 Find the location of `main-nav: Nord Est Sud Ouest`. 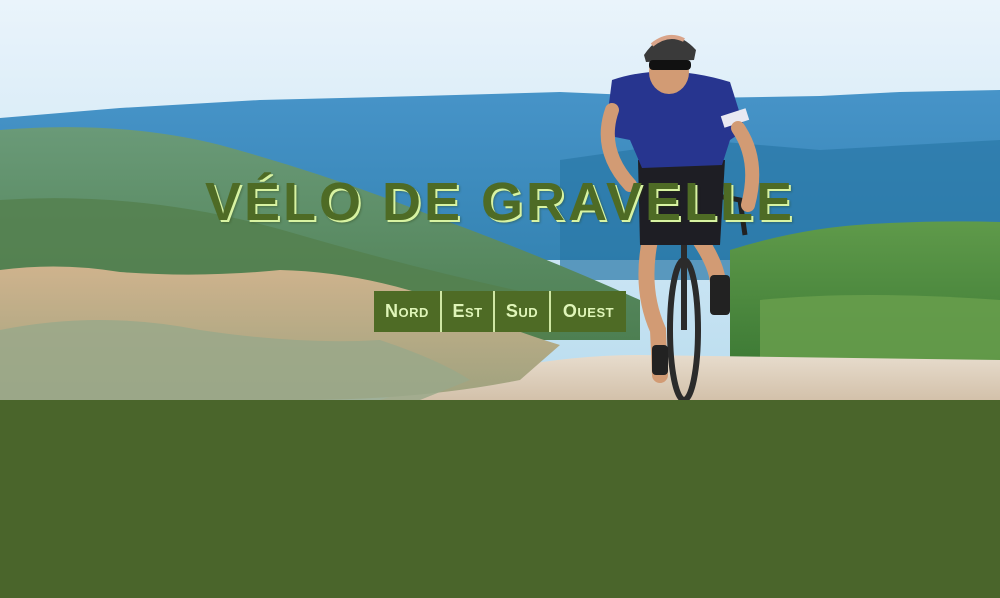

main-nav: Nord Est Sud Ouest is located at coordinates (500, 311).